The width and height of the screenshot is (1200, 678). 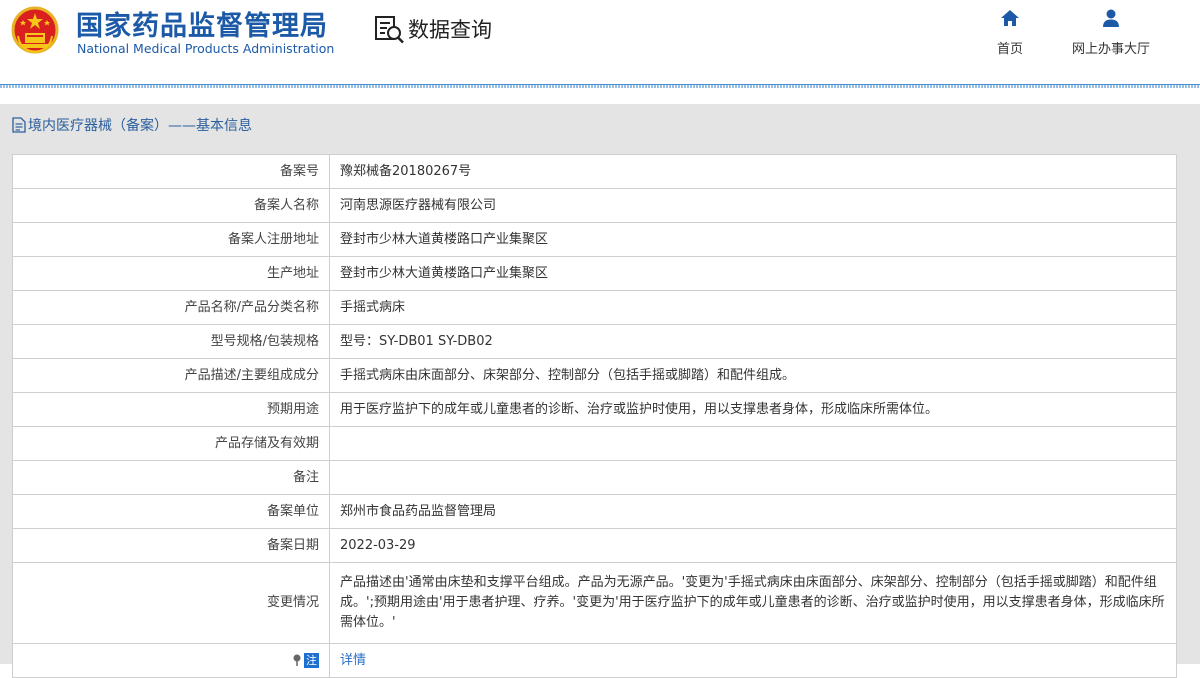 What do you see at coordinates (171, 171) in the screenshot?
I see `row-label-record-number: 备案号` at bounding box center [171, 171].